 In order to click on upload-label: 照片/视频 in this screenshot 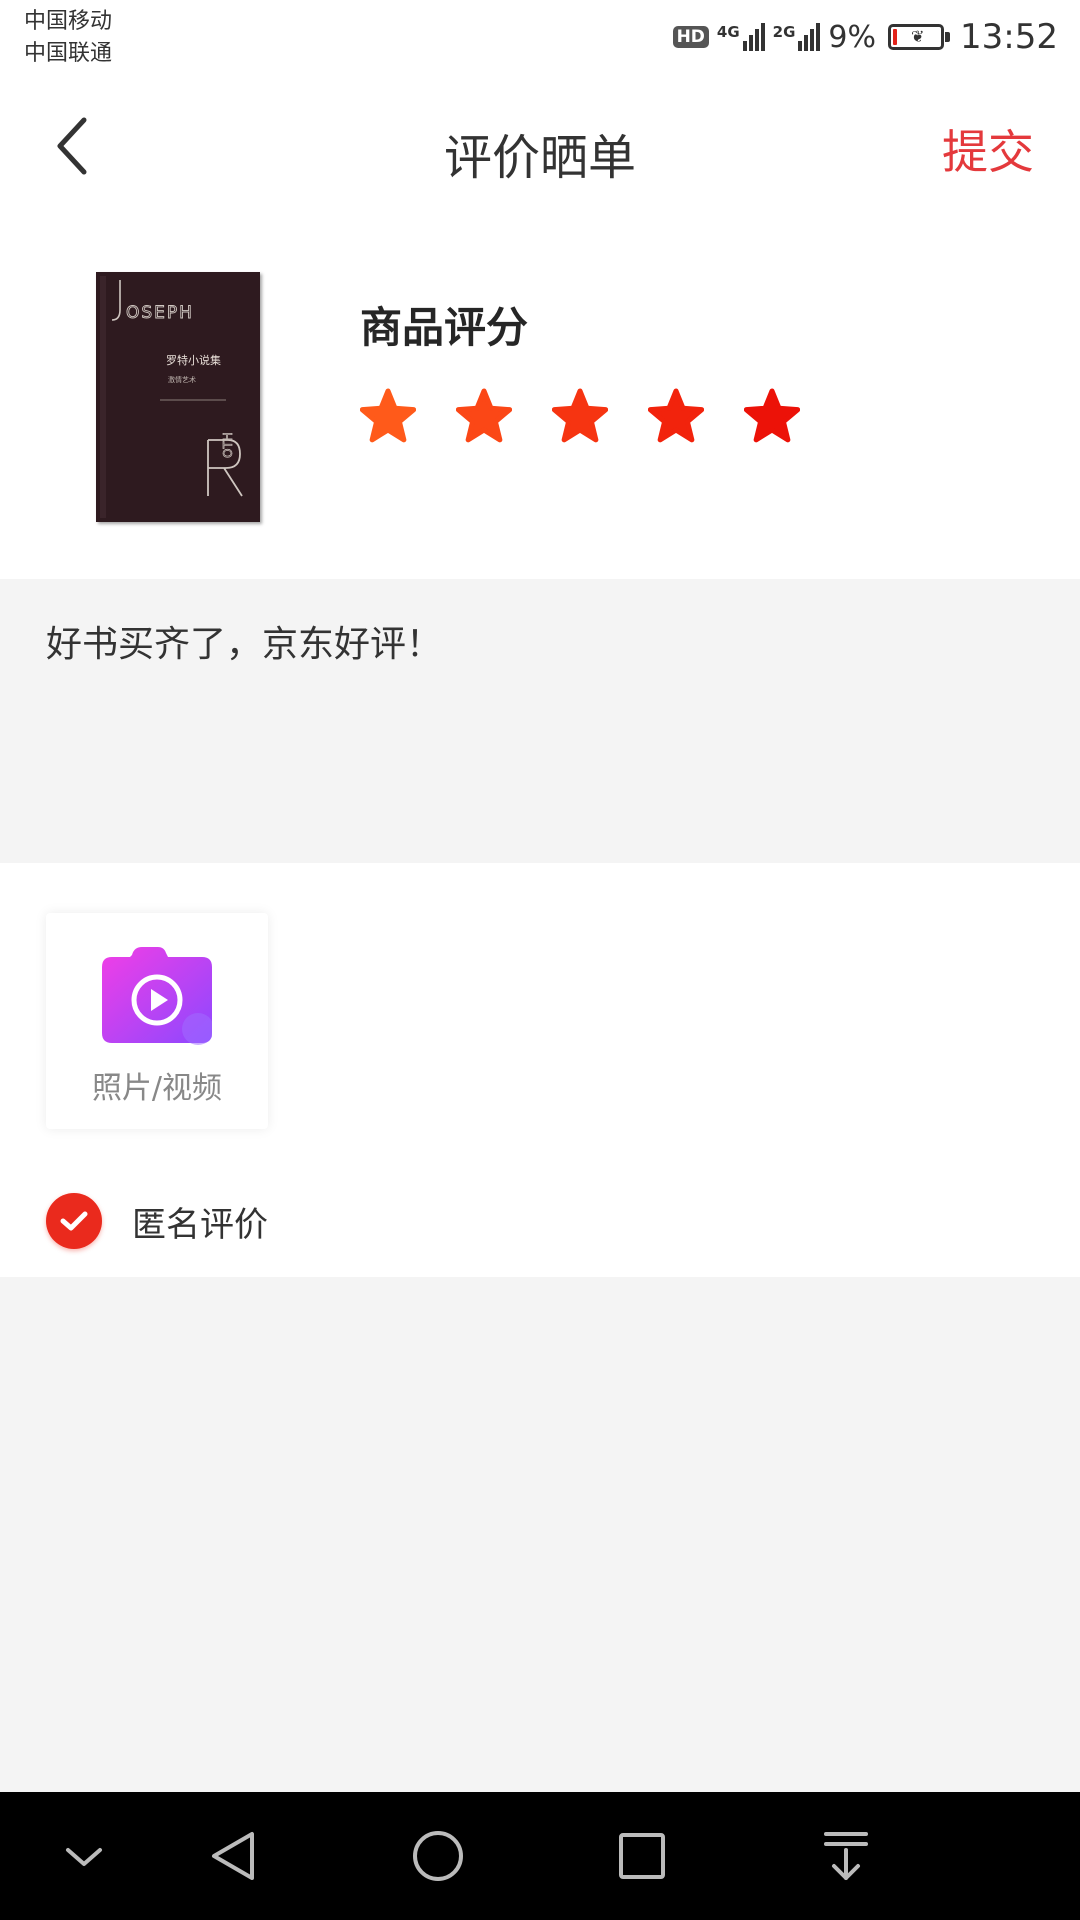, I will do `click(157, 1088)`.